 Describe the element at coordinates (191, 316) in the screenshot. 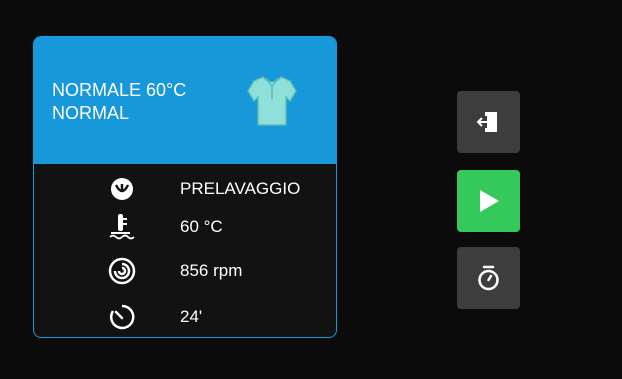

I see `duration-value: 24'` at that location.